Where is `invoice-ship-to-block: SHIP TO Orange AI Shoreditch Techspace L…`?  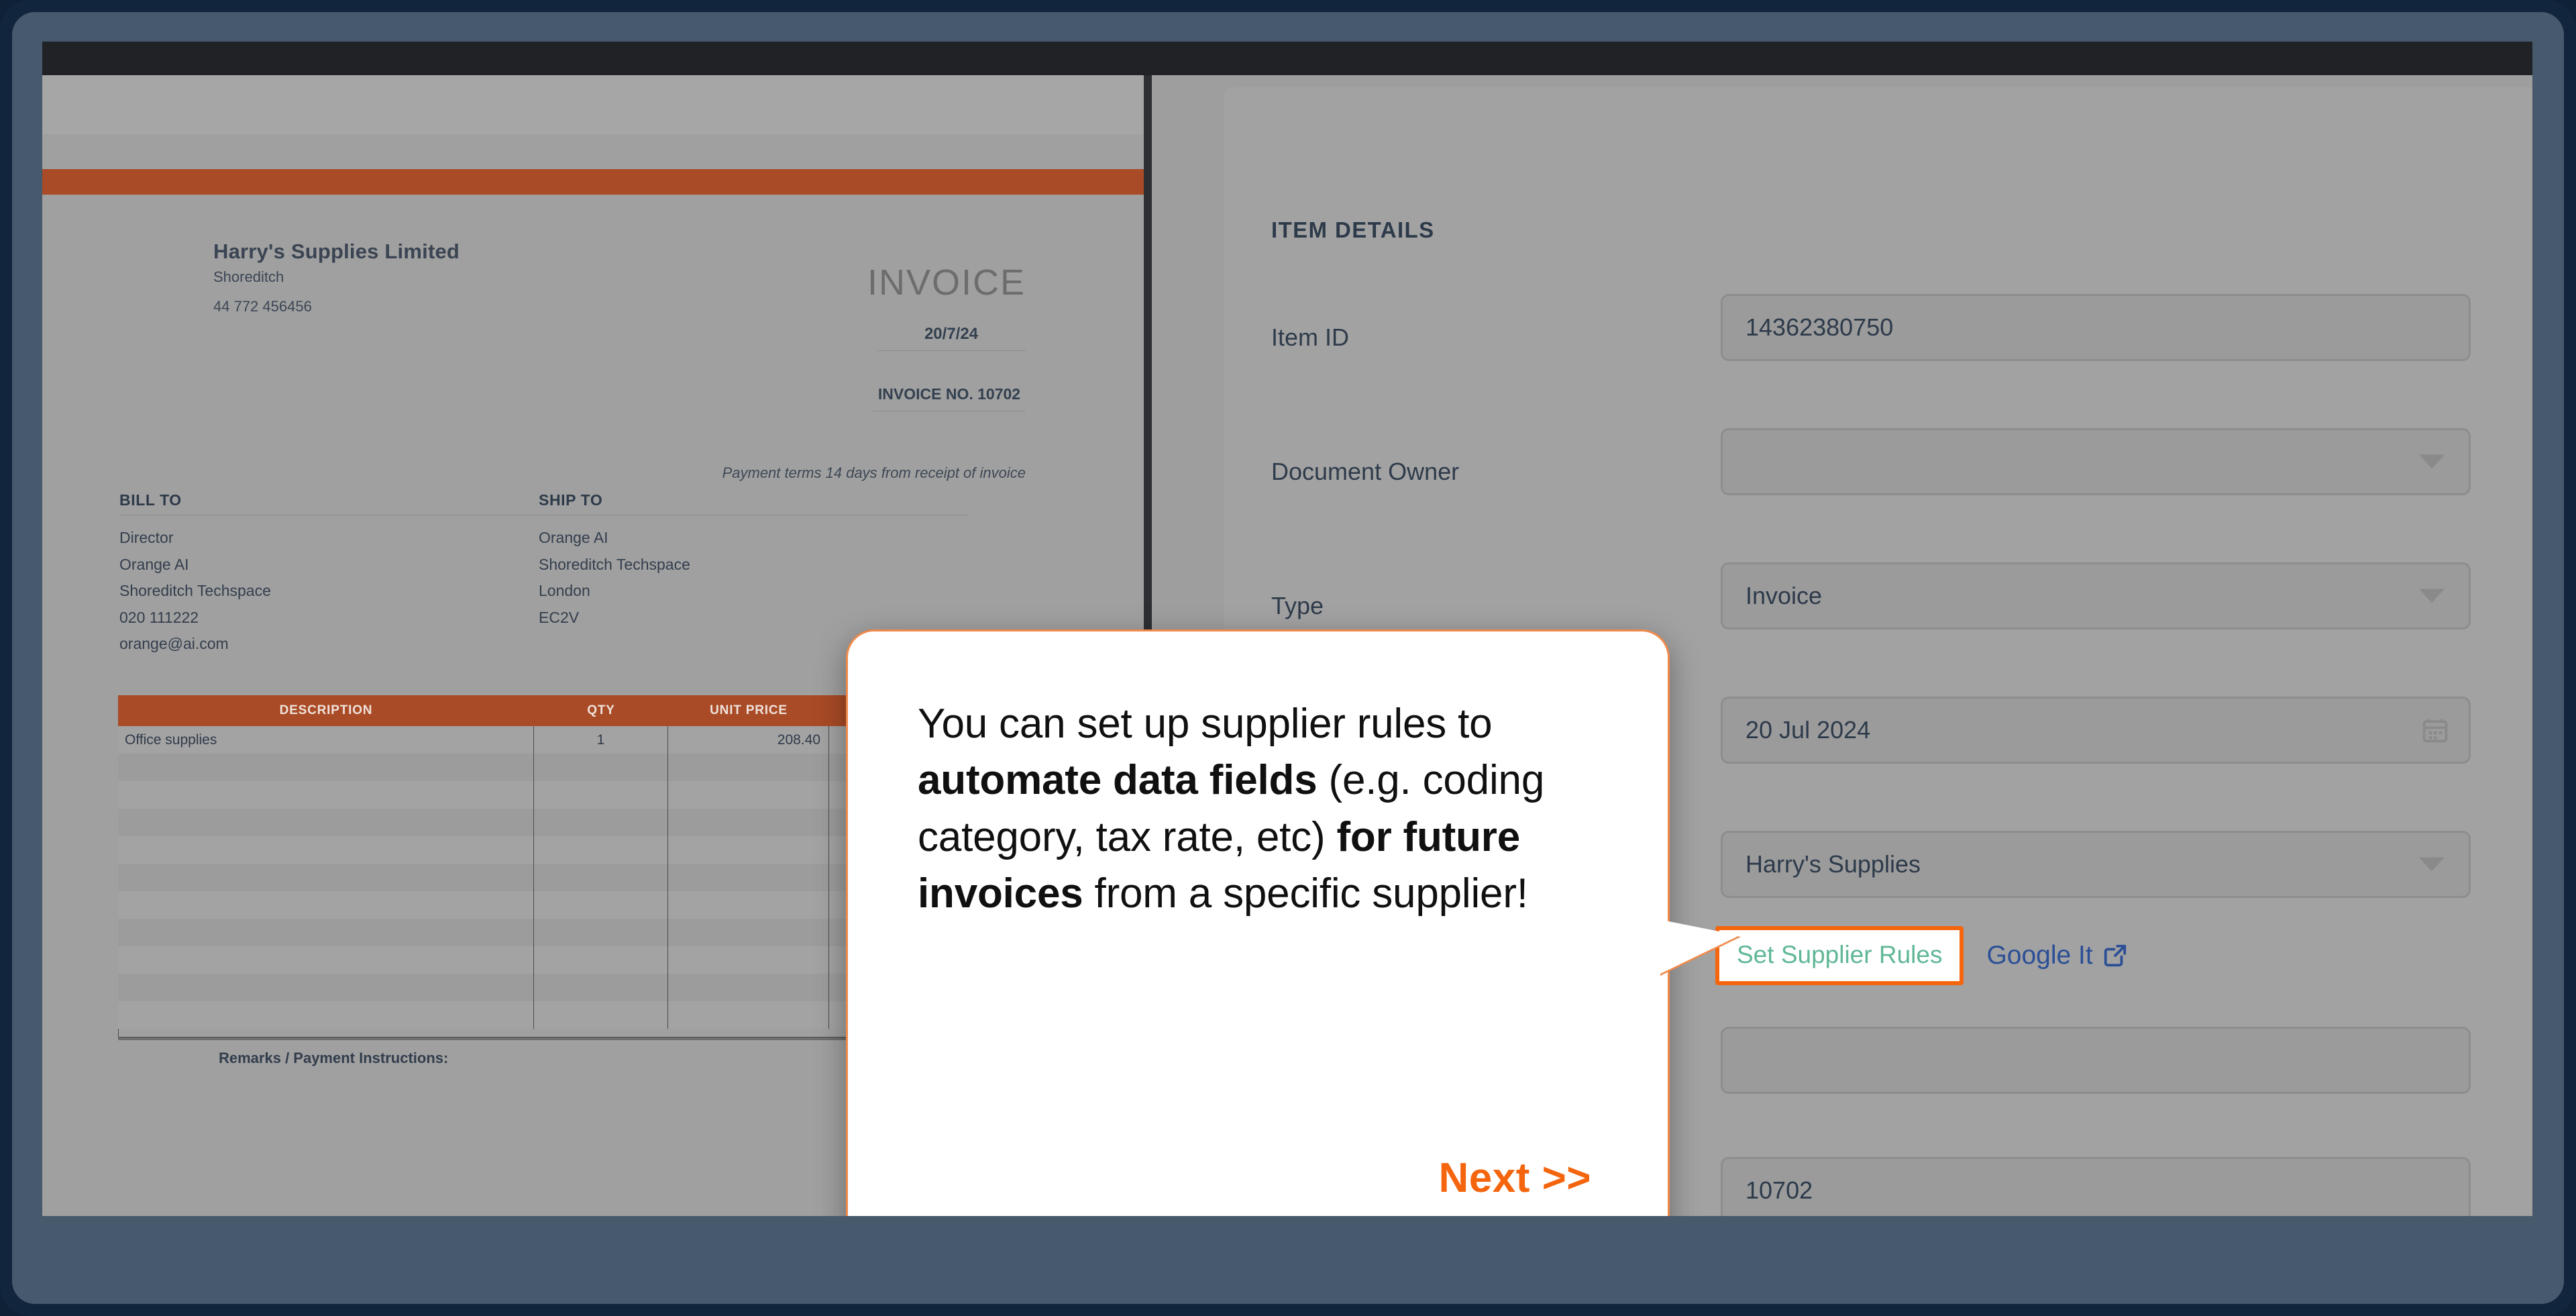
invoice-ship-to-block: SHIP TO Orange AI Shoreditch Techspace L… is located at coordinates (753, 561).